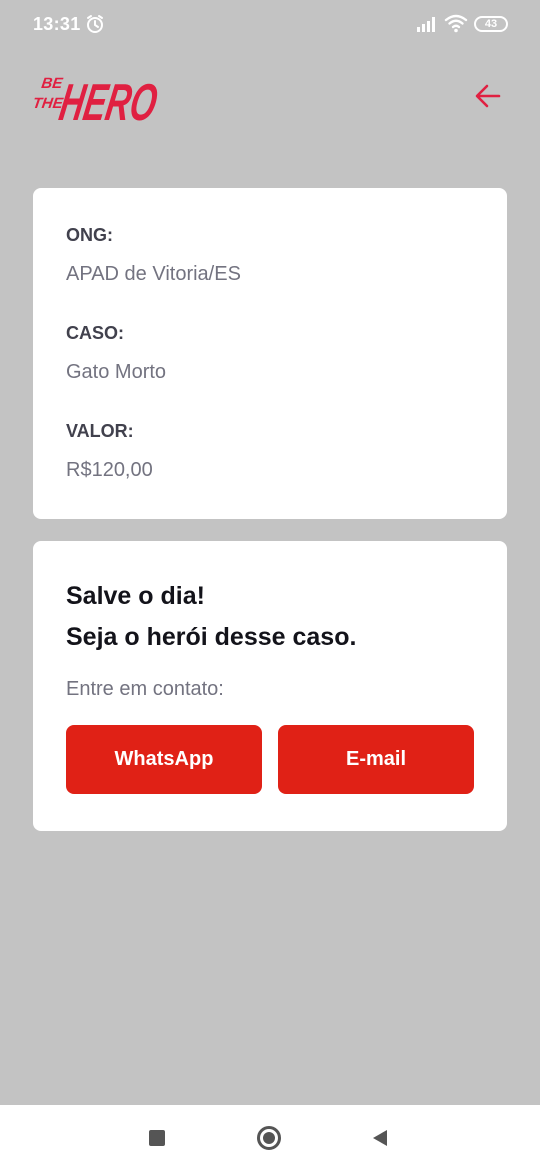  What do you see at coordinates (95, 333) in the screenshot?
I see `case-label: CASO:` at bounding box center [95, 333].